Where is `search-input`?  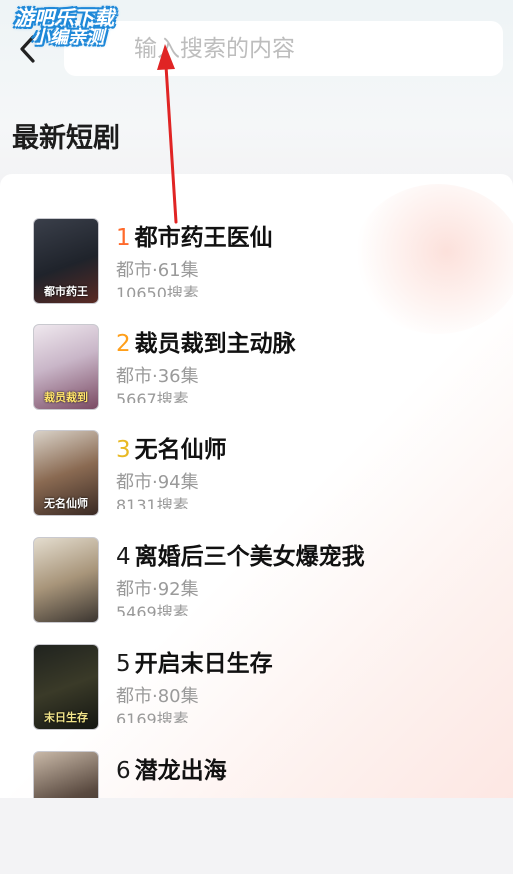 search-input is located at coordinates (299, 48).